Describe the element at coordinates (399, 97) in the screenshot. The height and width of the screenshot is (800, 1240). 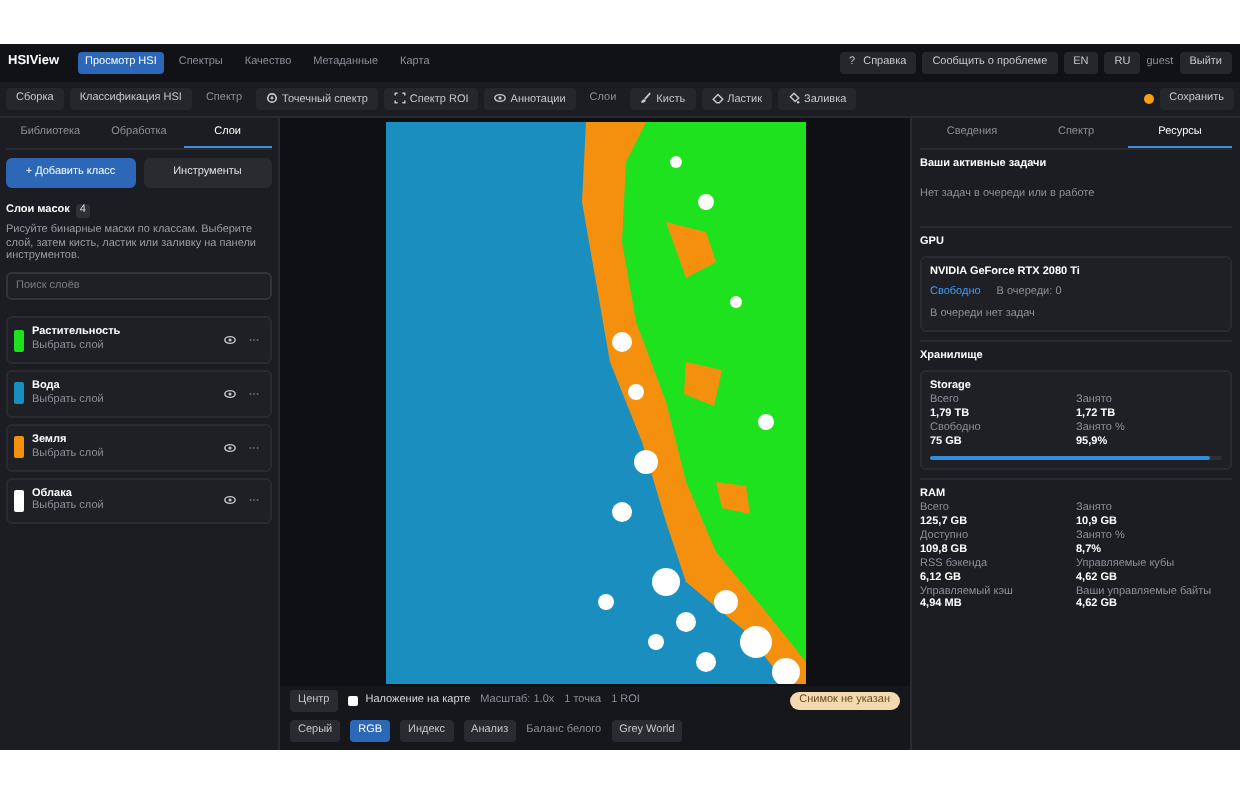
I see `frame-icon` at that location.